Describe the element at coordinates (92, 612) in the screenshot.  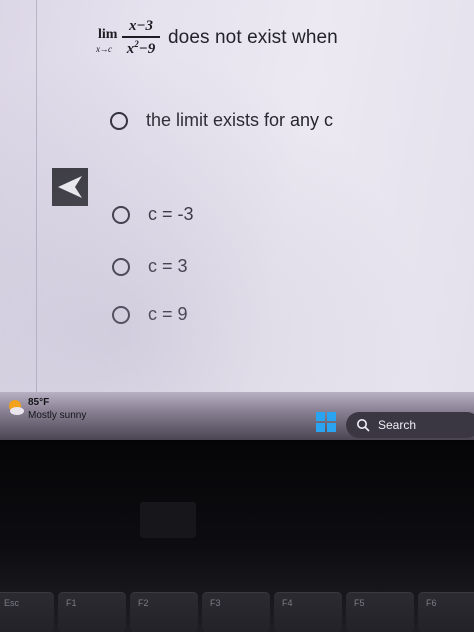
I see `key-f1: F1` at that location.